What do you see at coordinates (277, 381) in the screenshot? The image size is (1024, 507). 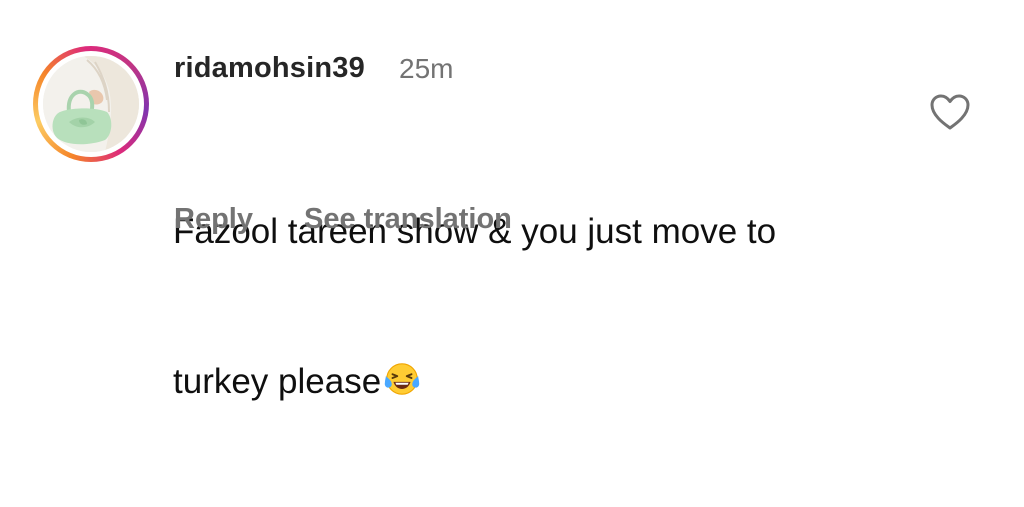 I see `comment-text-line-2-text: turkey please` at bounding box center [277, 381].